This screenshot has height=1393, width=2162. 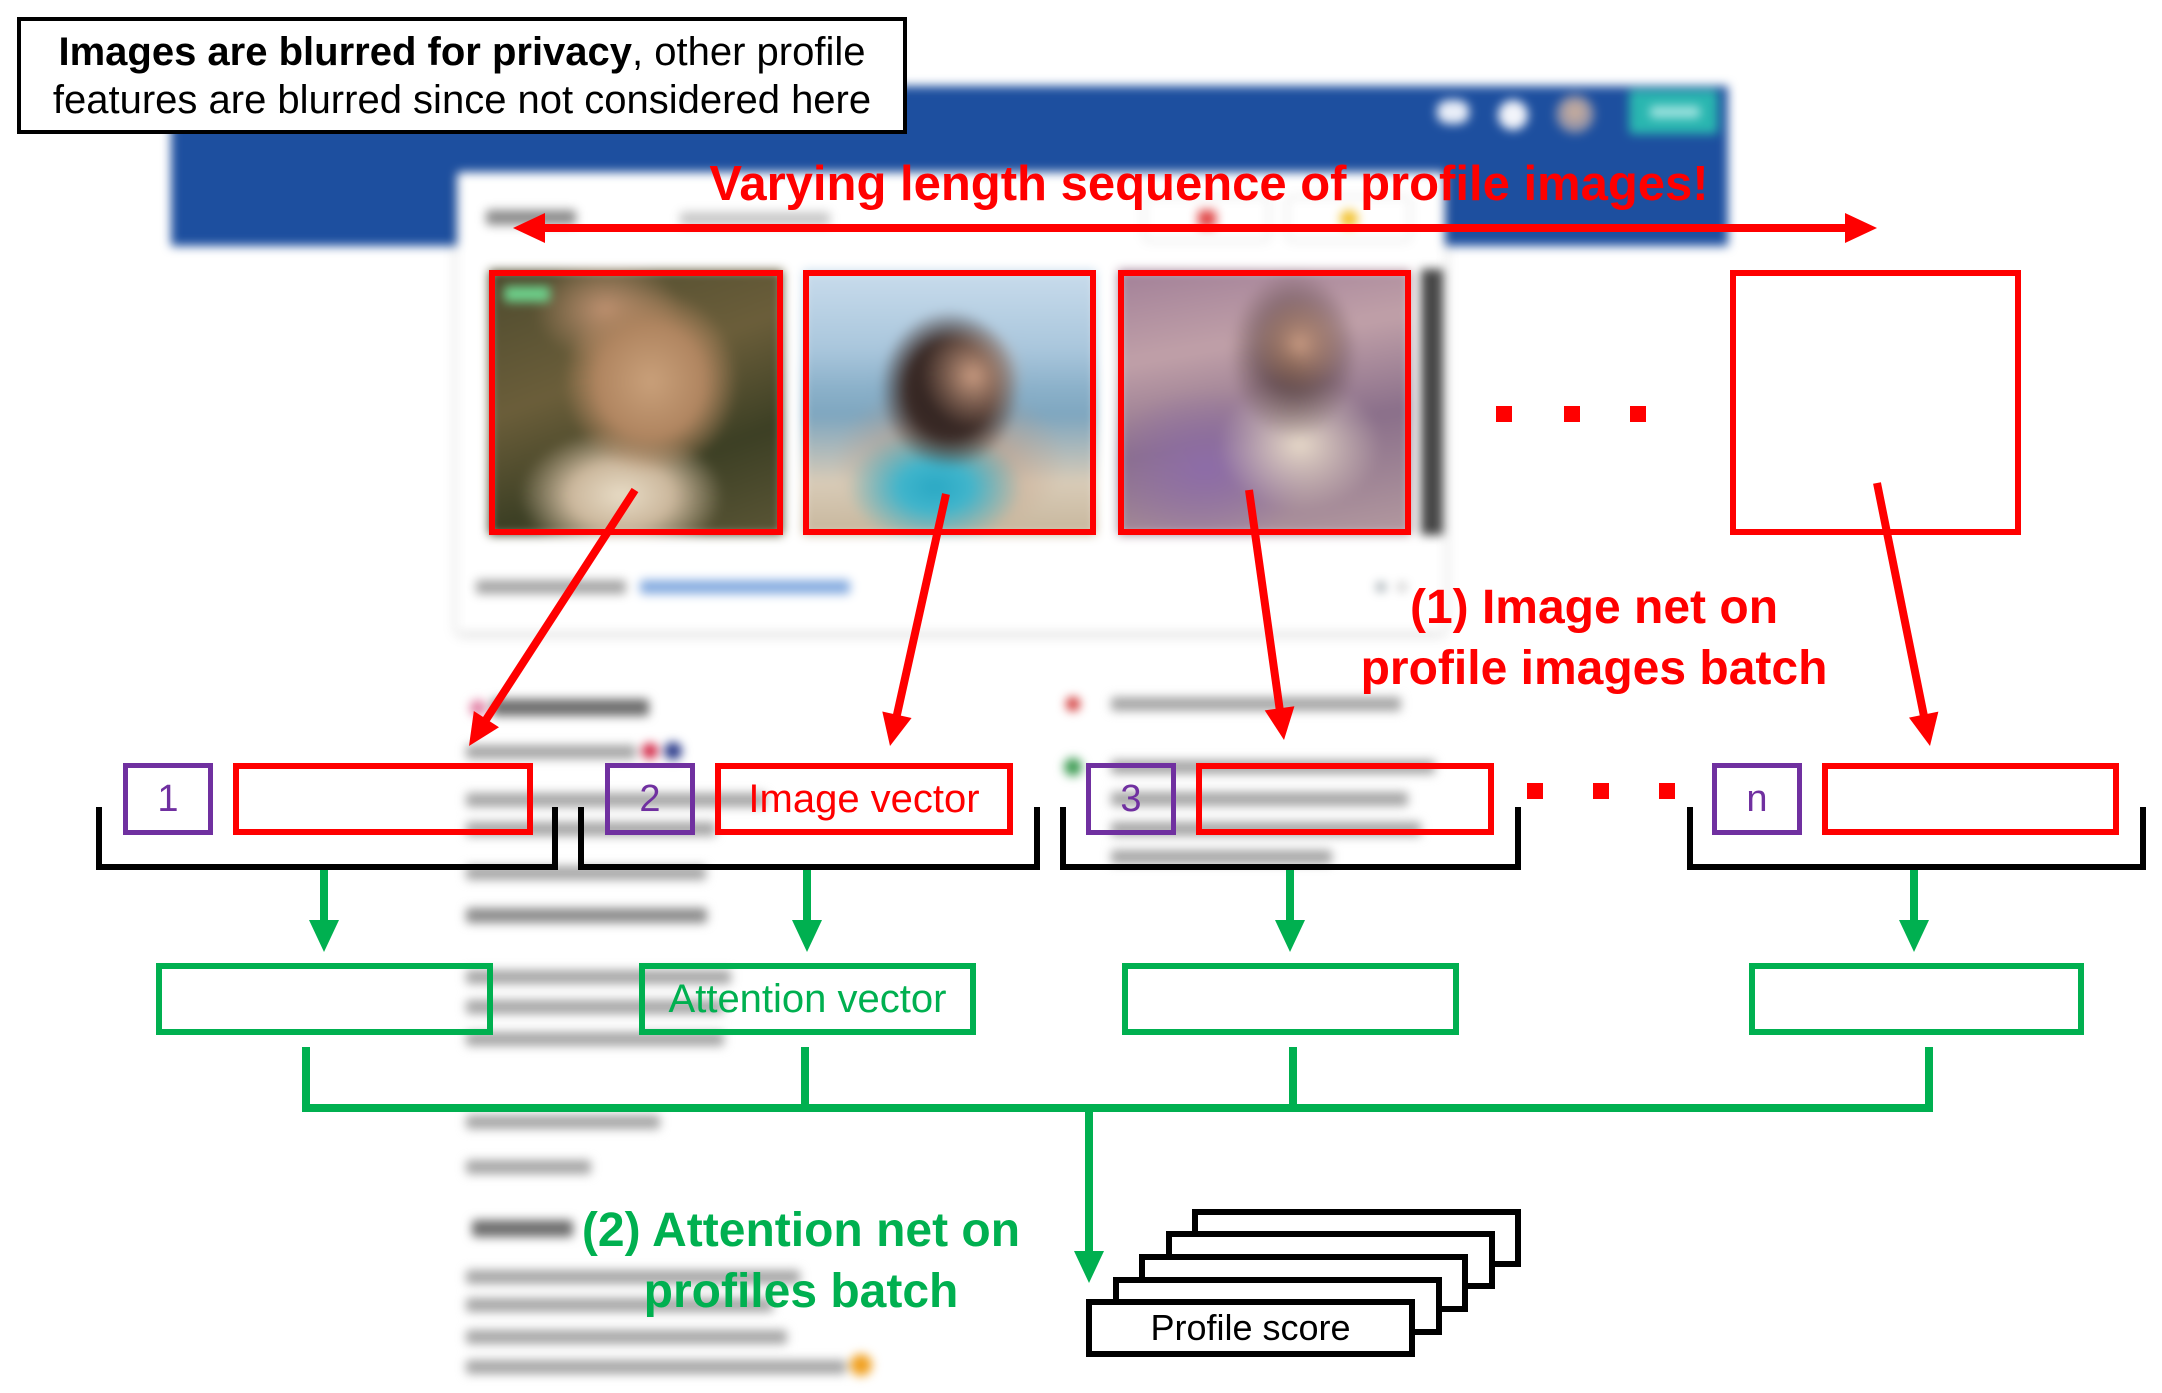 I want to click on image-net-arrow-3-shaft, so click(x=1264, y=600).